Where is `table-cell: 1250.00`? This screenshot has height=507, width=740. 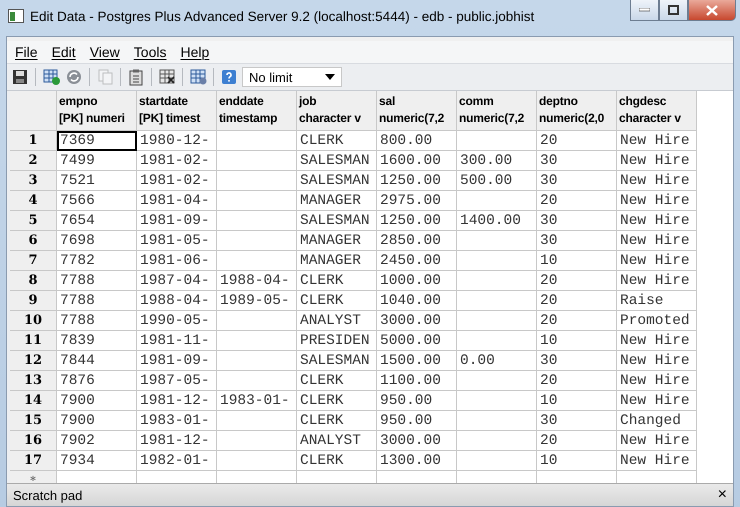
table-cell: 1250.00 is located at coordinates (417, 221).